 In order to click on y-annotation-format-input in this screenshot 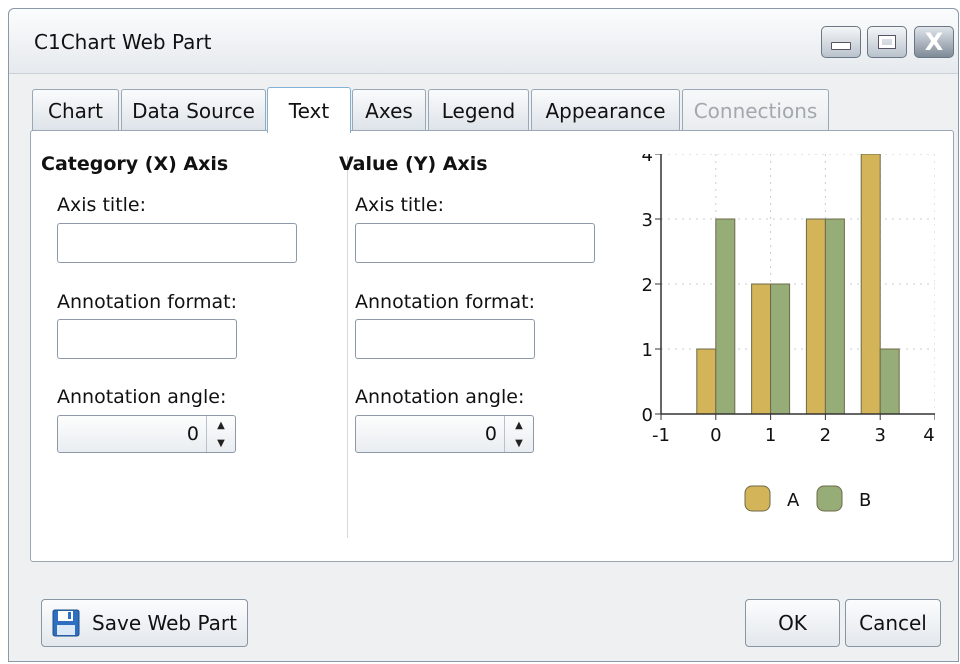, I will do `click(445, 339)`.